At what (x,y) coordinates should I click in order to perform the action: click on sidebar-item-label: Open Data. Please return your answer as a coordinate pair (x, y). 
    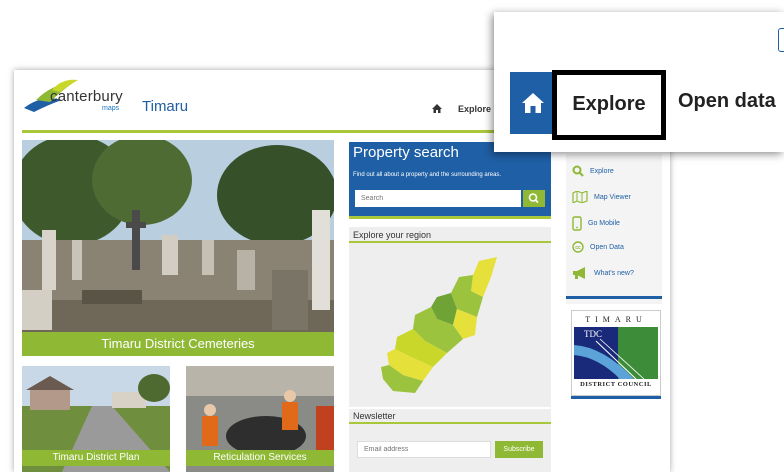
    Looking at the image, I should click on (607, 247).